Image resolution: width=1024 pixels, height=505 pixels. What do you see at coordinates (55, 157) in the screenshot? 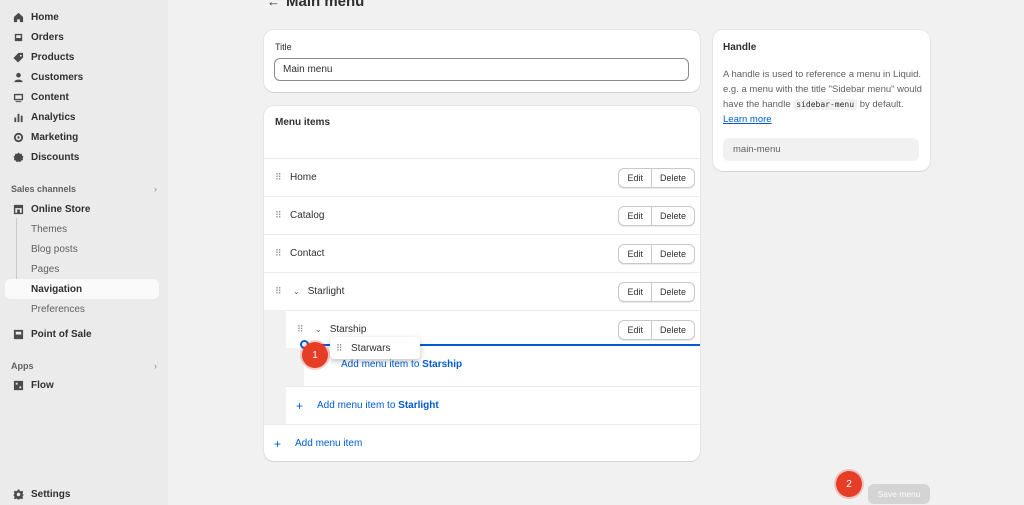
I see `sidebar-item-label: Discounts` at bounding box center [55, 157].